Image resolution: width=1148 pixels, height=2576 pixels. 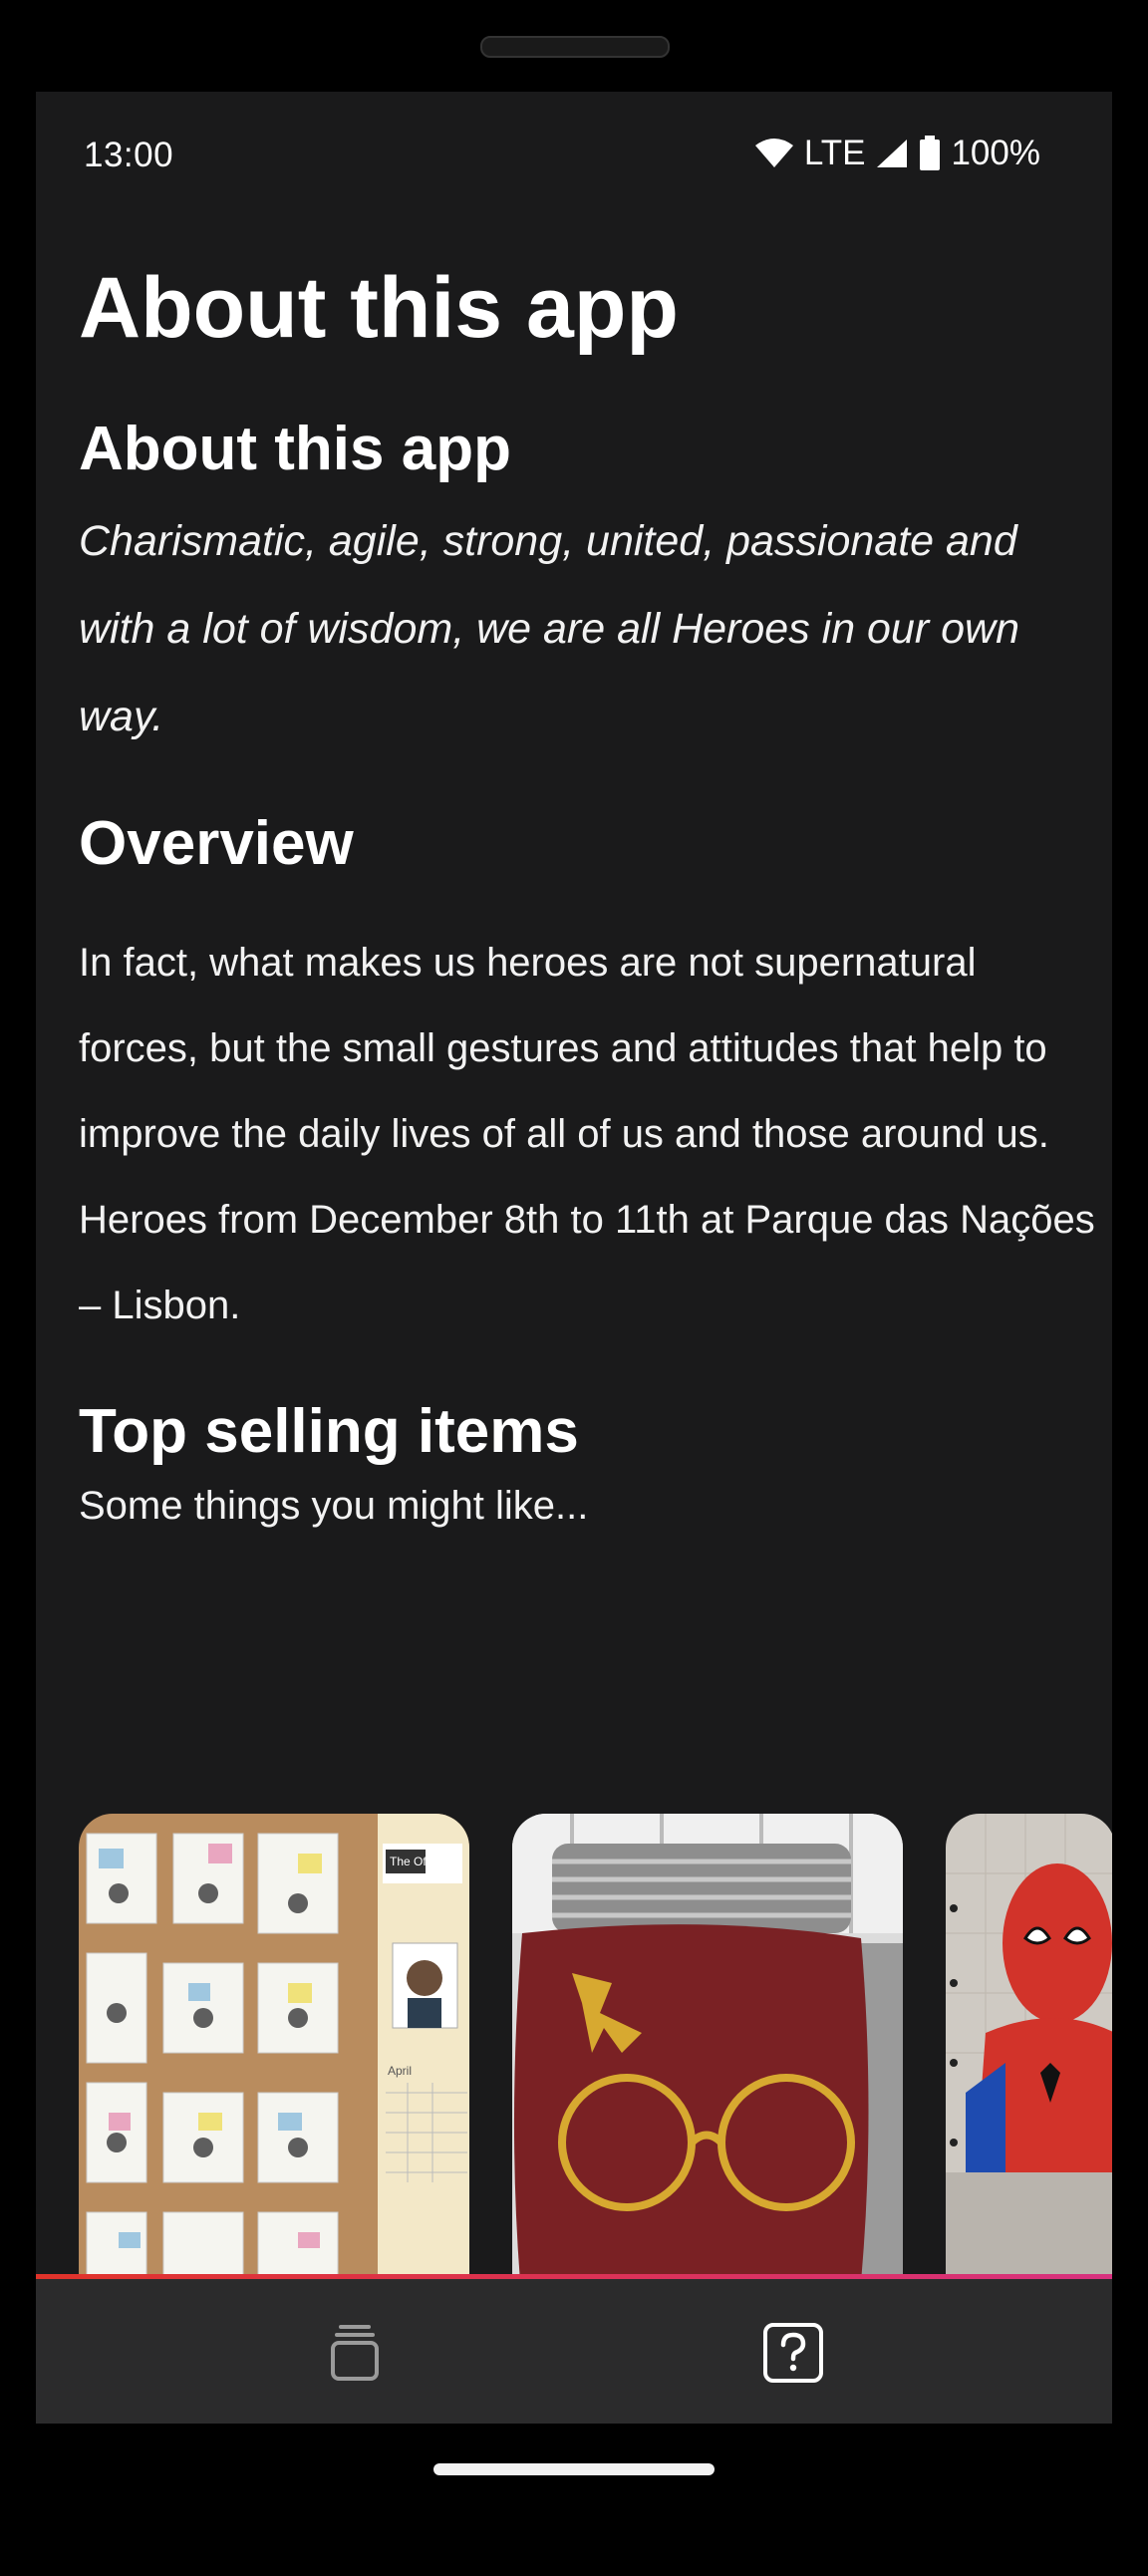 What do you see at coordinates (995, 153) in the screenshot?
I see `battery-percent: 100%` at bounding box center [995, 153].